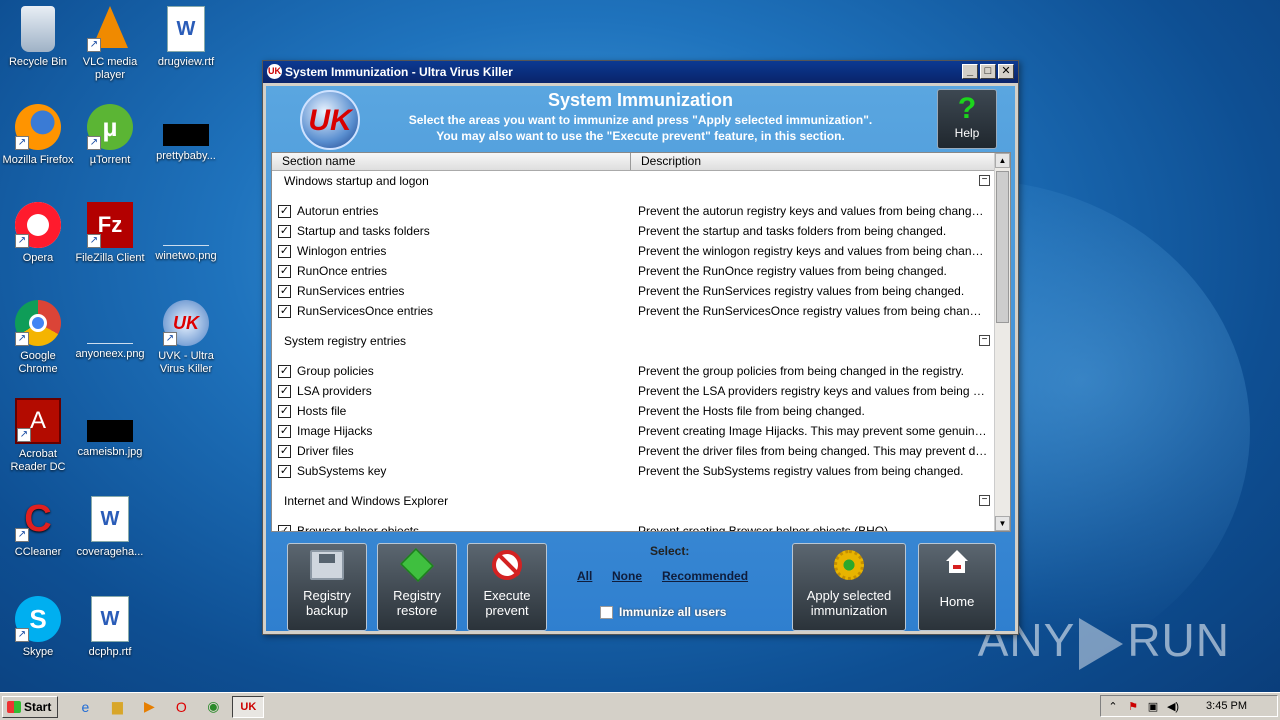  Describe the element at coordinates (30, 706) in the screenshot. I see `start-button: Start` at that location.